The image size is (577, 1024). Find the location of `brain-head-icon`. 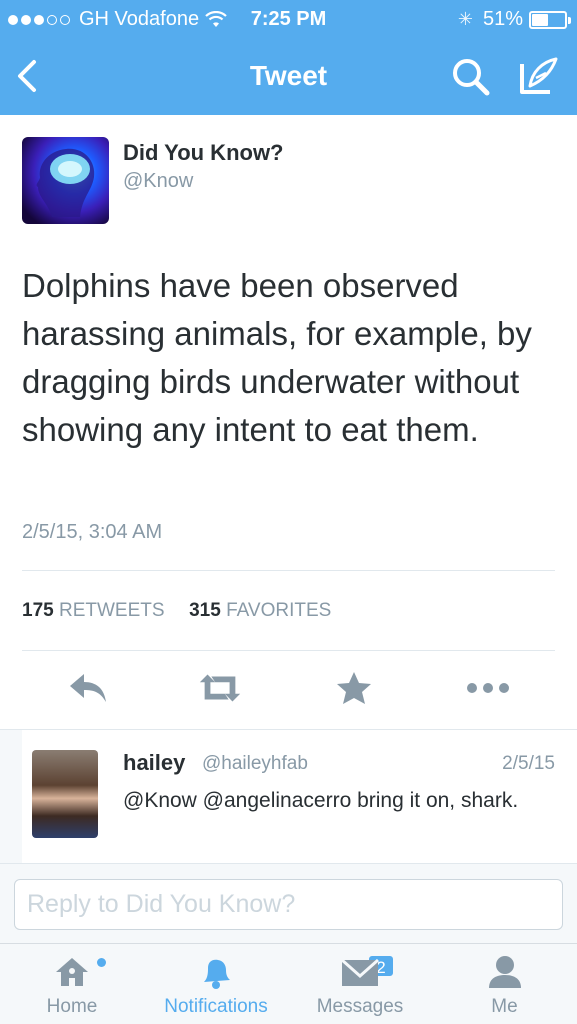

brain-head-icon is located at coordinates (65, 182).